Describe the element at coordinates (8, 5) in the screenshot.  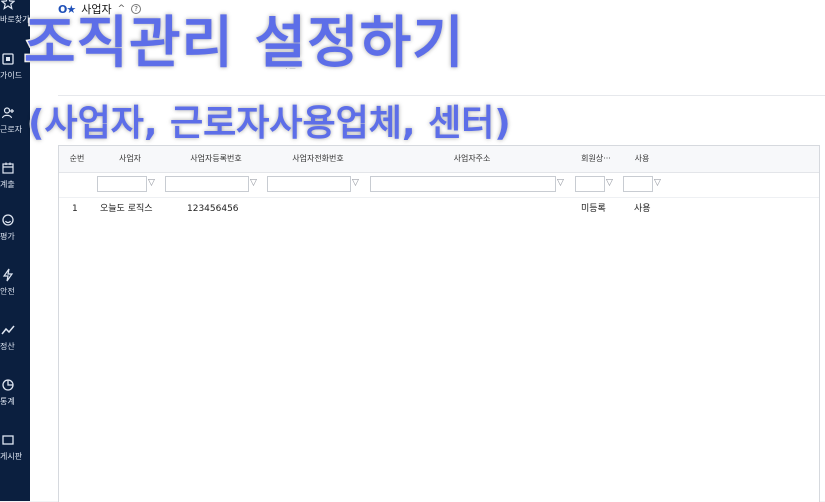
I see `star-icon` at that location.